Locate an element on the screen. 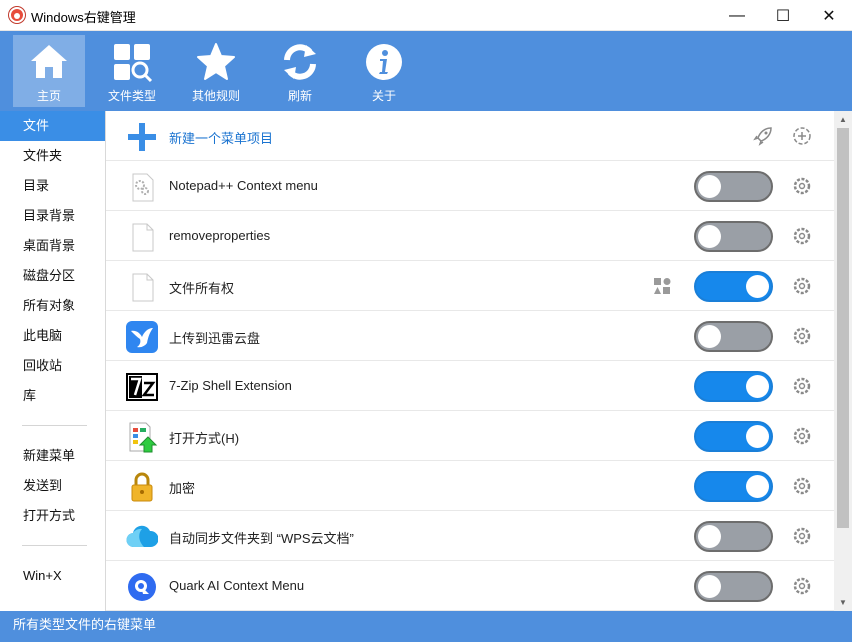 The width and height of the screenshot is (852, 642). toolbar-home-label: 主页 is located at coordinates (48, 96).